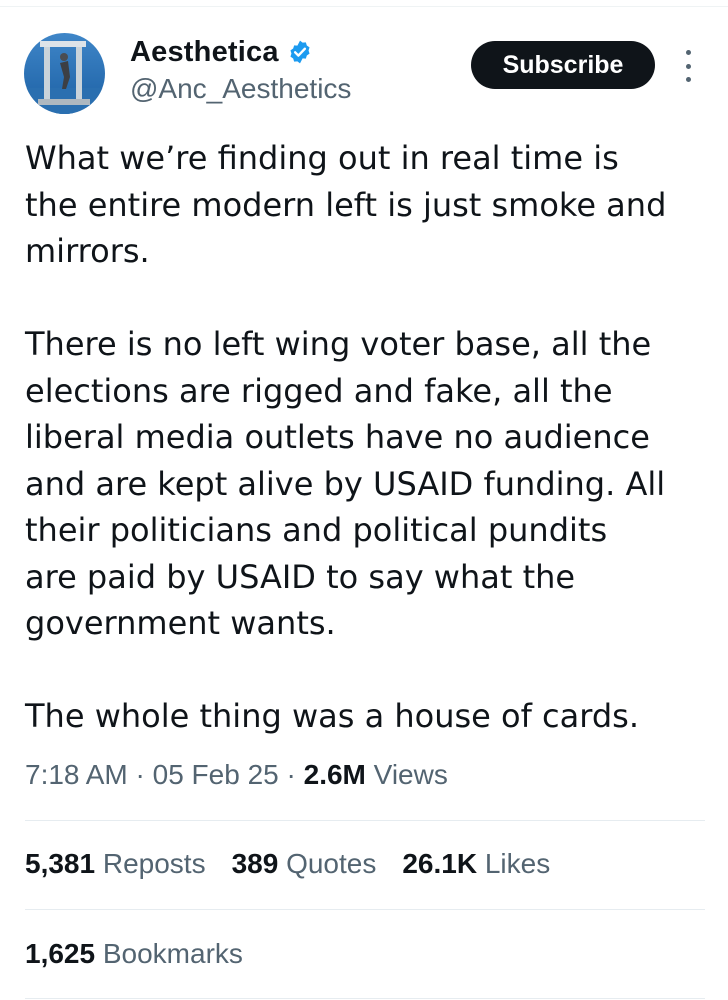 The height and width of the screenshot is (1000, 728). Describe the element at coordinates (87, 251) in the screenshot. I see `tweet-line: mirrors.` at that location.